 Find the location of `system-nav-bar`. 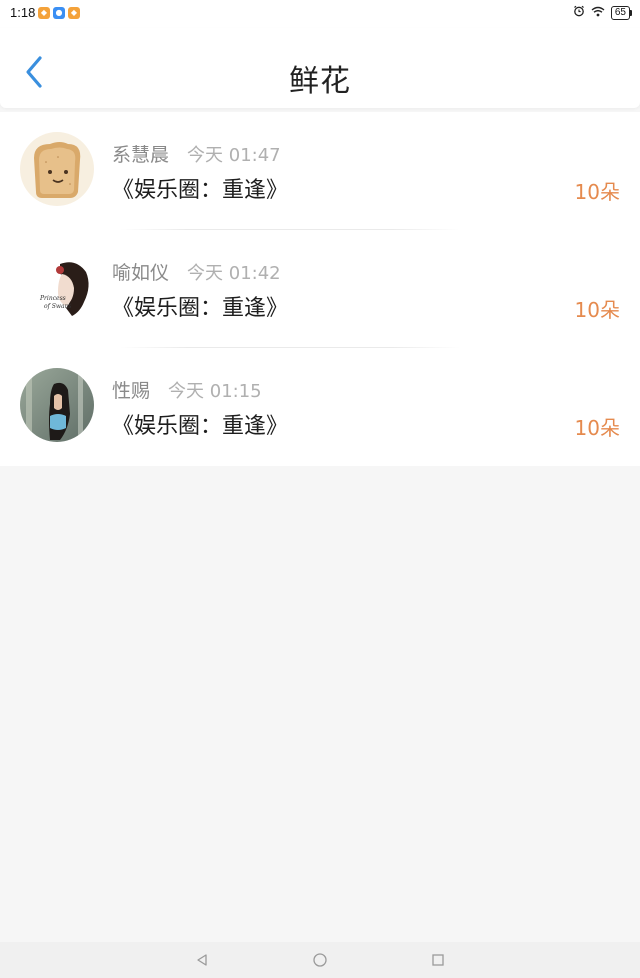

system-nav-bar is located at coordinates (320, 960).